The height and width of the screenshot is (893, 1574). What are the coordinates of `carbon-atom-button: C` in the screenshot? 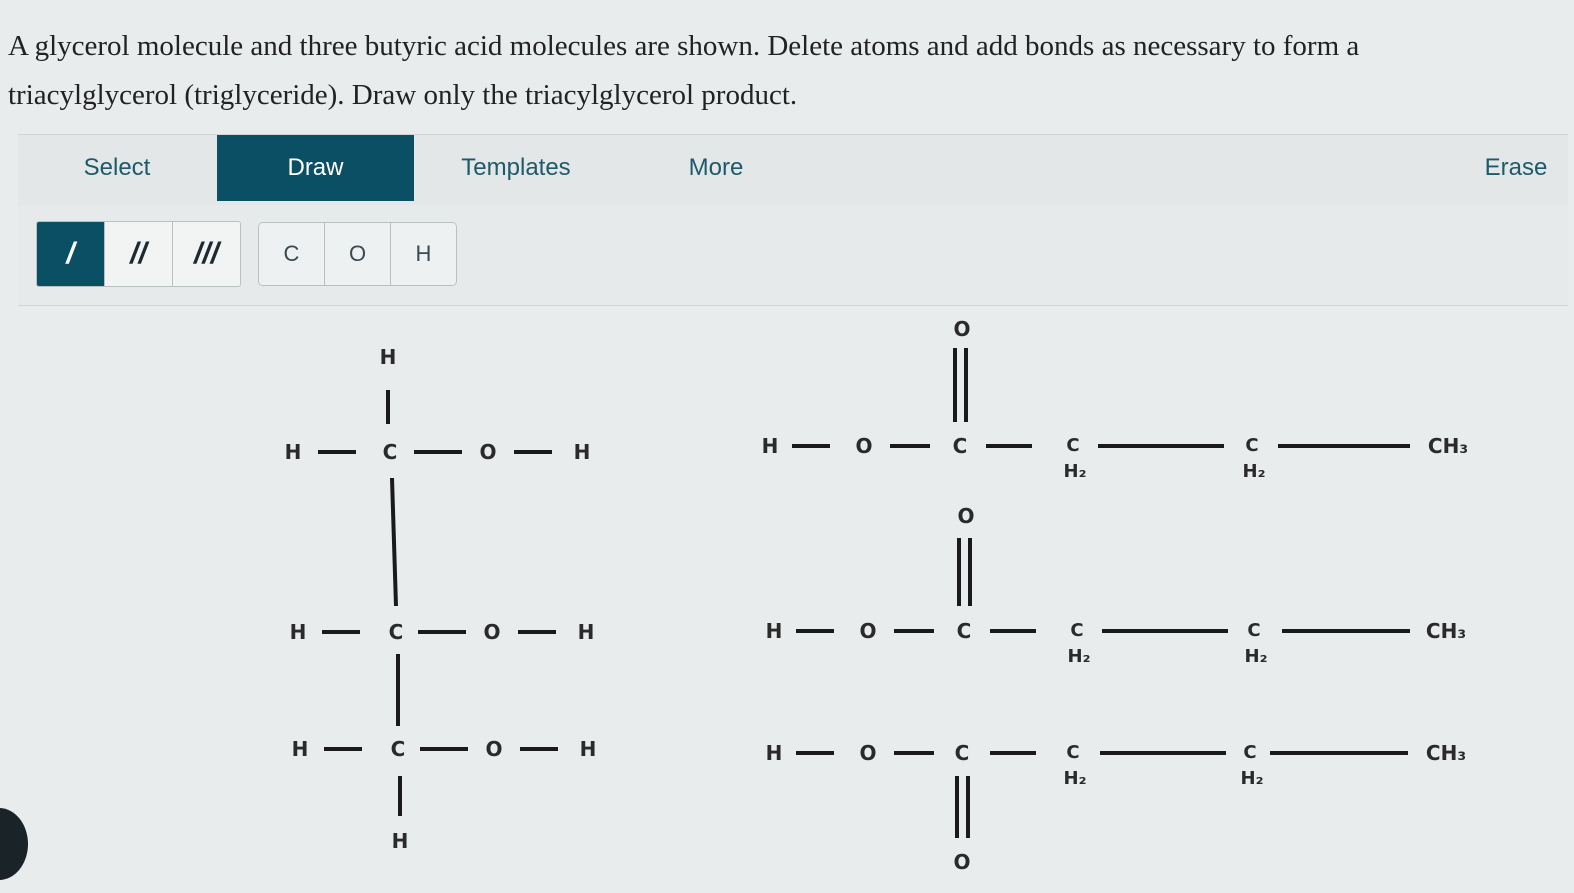 It's located at (292, 254).